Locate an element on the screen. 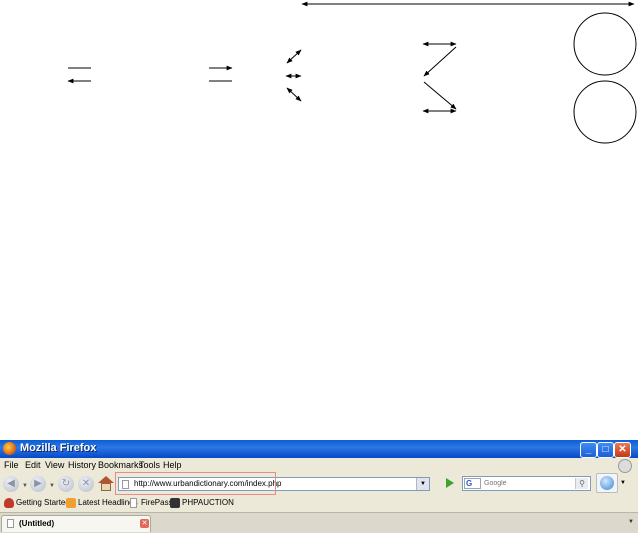 The image size is (638, 533). go-arrow-icon is located at coordinates (450, 483).